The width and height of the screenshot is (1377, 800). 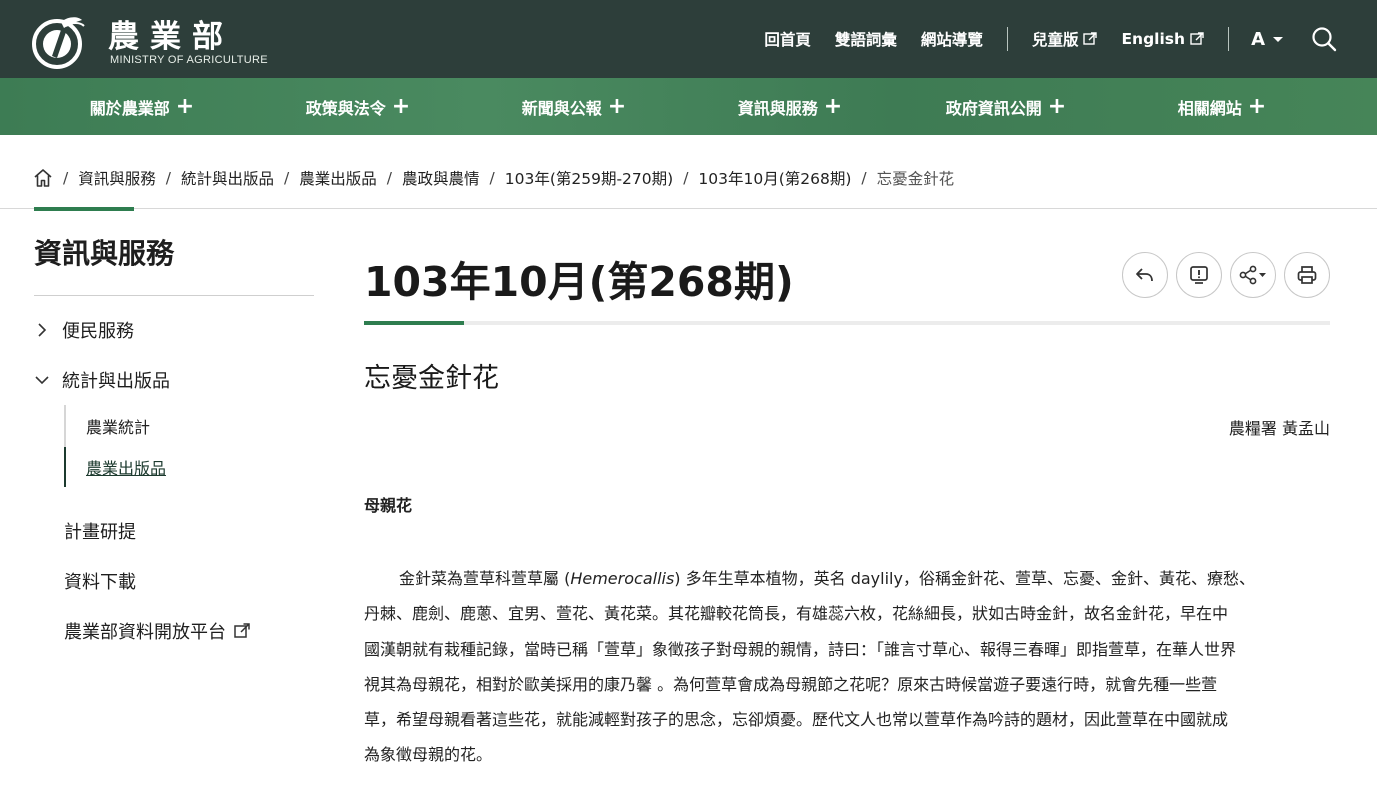 I want to click on body-text: 金針菜為萱草科萱草屬 (, so click(x=485, y=578).